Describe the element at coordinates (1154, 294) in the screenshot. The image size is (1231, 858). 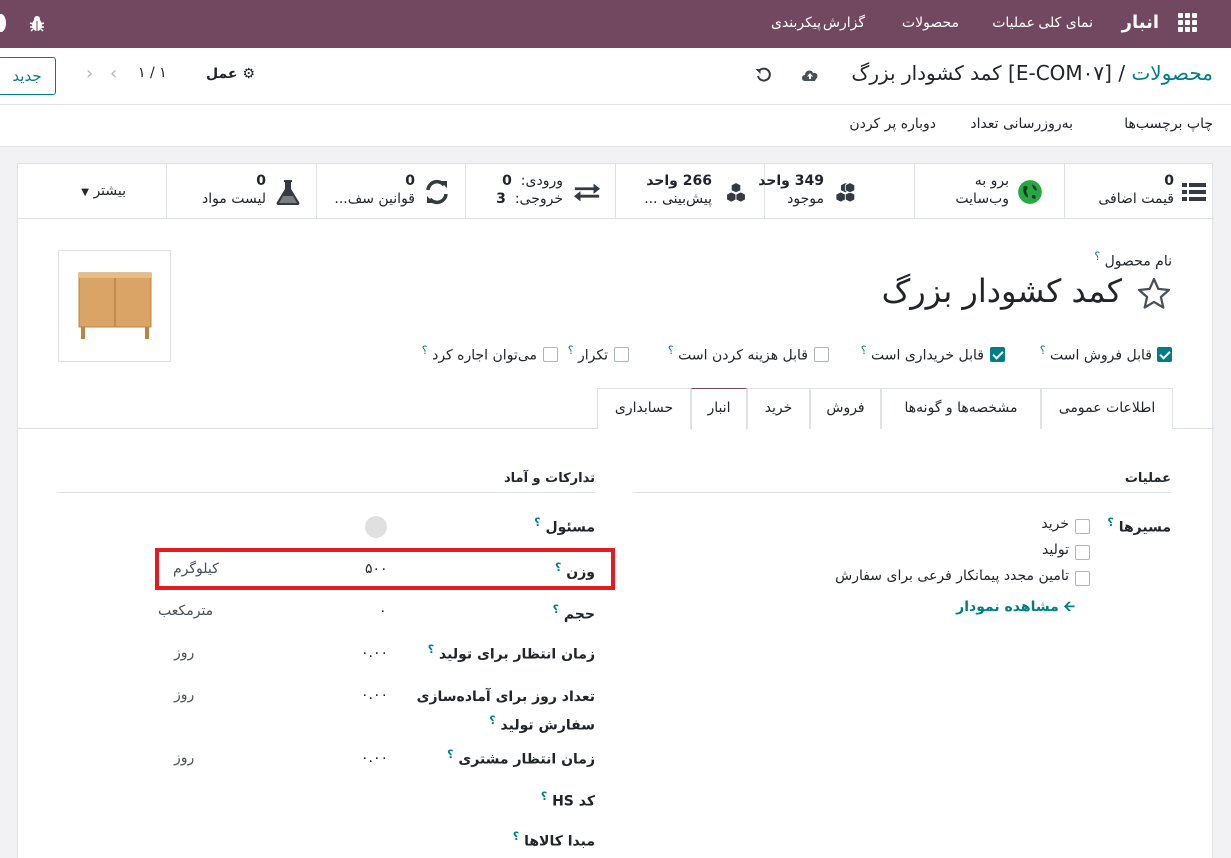
I see `favorite-star-icon` at that location.